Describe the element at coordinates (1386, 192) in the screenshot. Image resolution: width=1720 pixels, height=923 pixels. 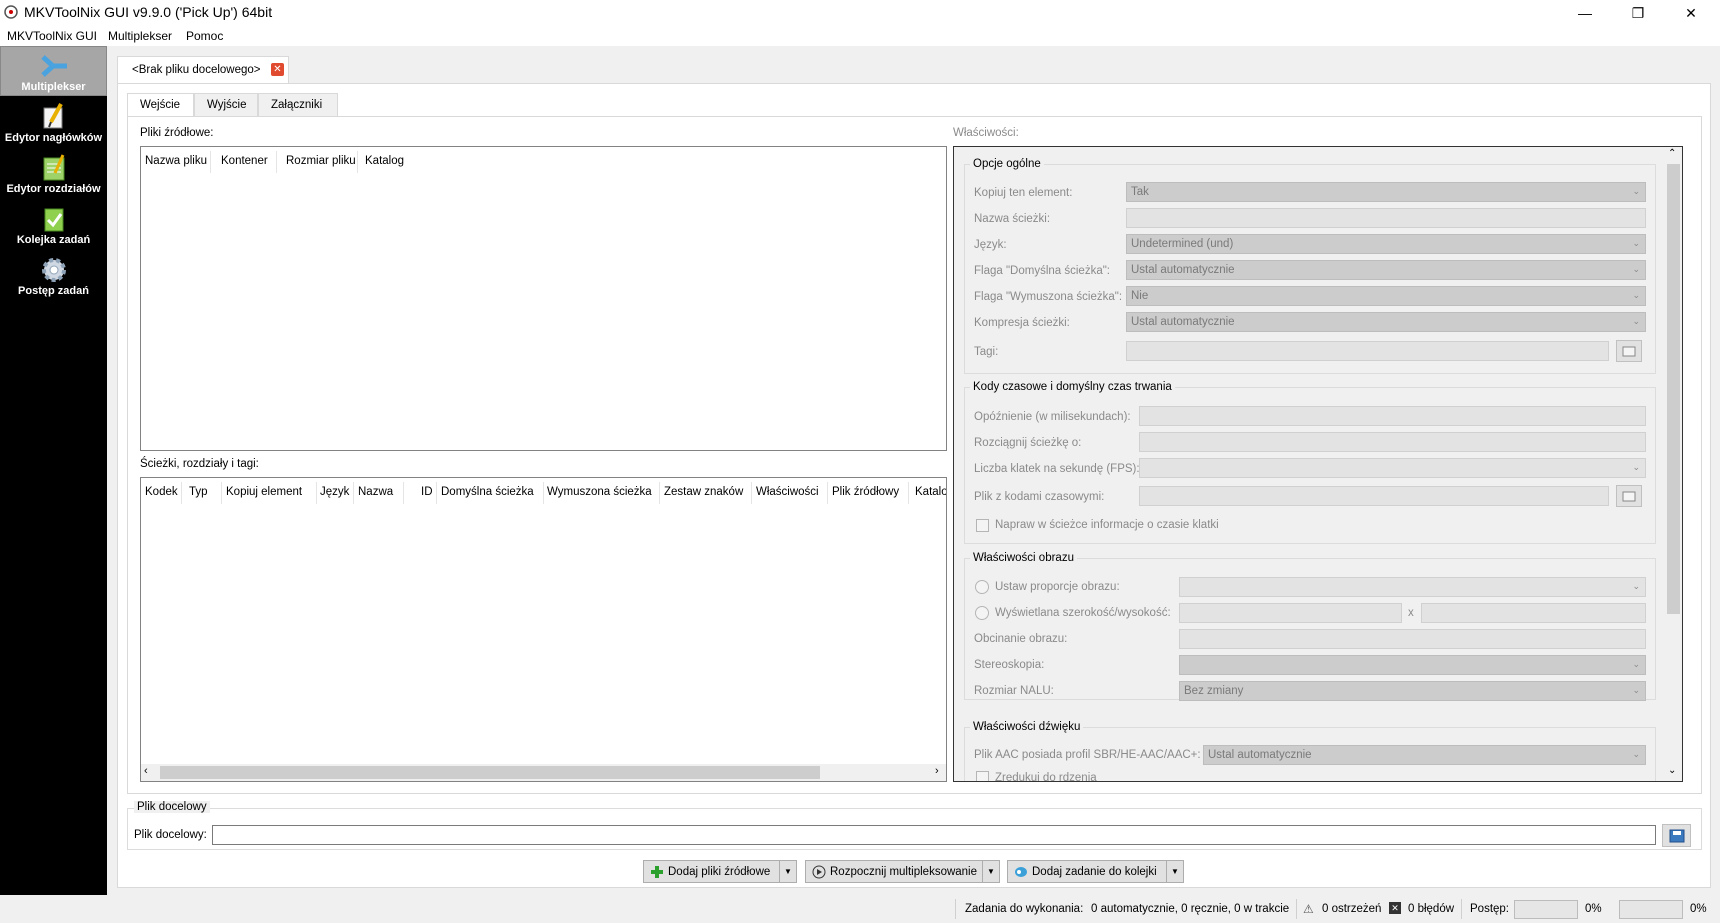
I see `copy-item-select: Tak ⌄` at that location.